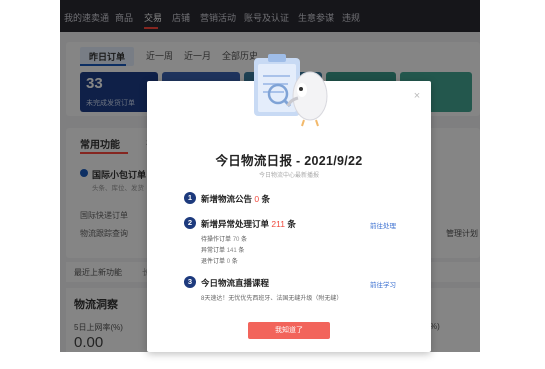 The height and width of the screenshot is (369, 545). Describe the element at coordinates (190, 223) in the screenshot. I see `section-2-badge: 2` at that location.